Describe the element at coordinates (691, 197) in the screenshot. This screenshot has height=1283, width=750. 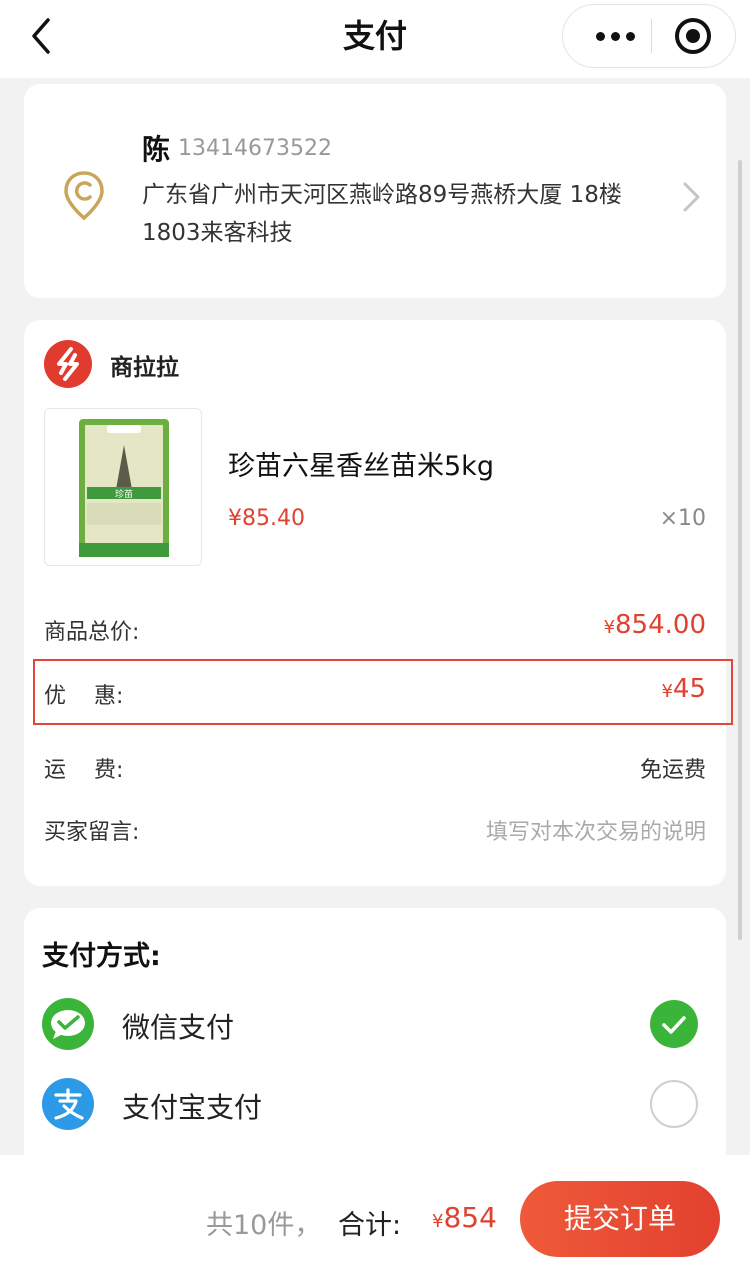
I see `chevron-right-icon` at that location.